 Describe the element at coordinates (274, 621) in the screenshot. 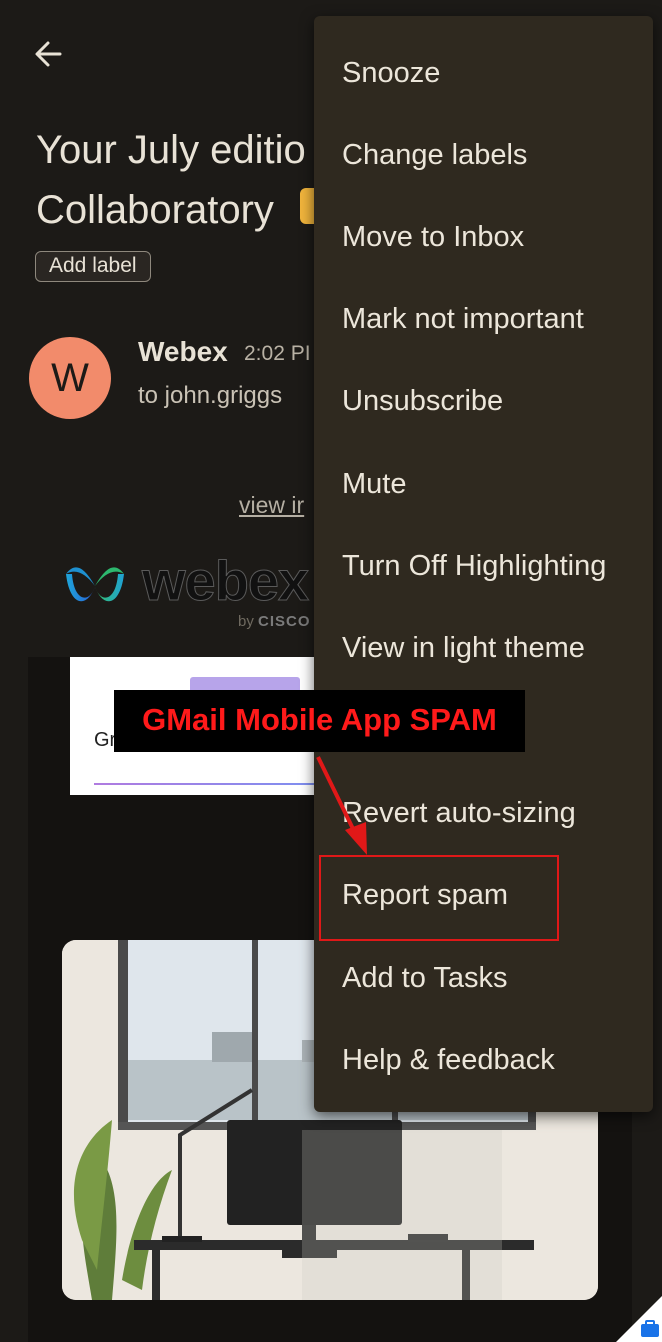

I see `logo-byline: by CISCO` at that location.